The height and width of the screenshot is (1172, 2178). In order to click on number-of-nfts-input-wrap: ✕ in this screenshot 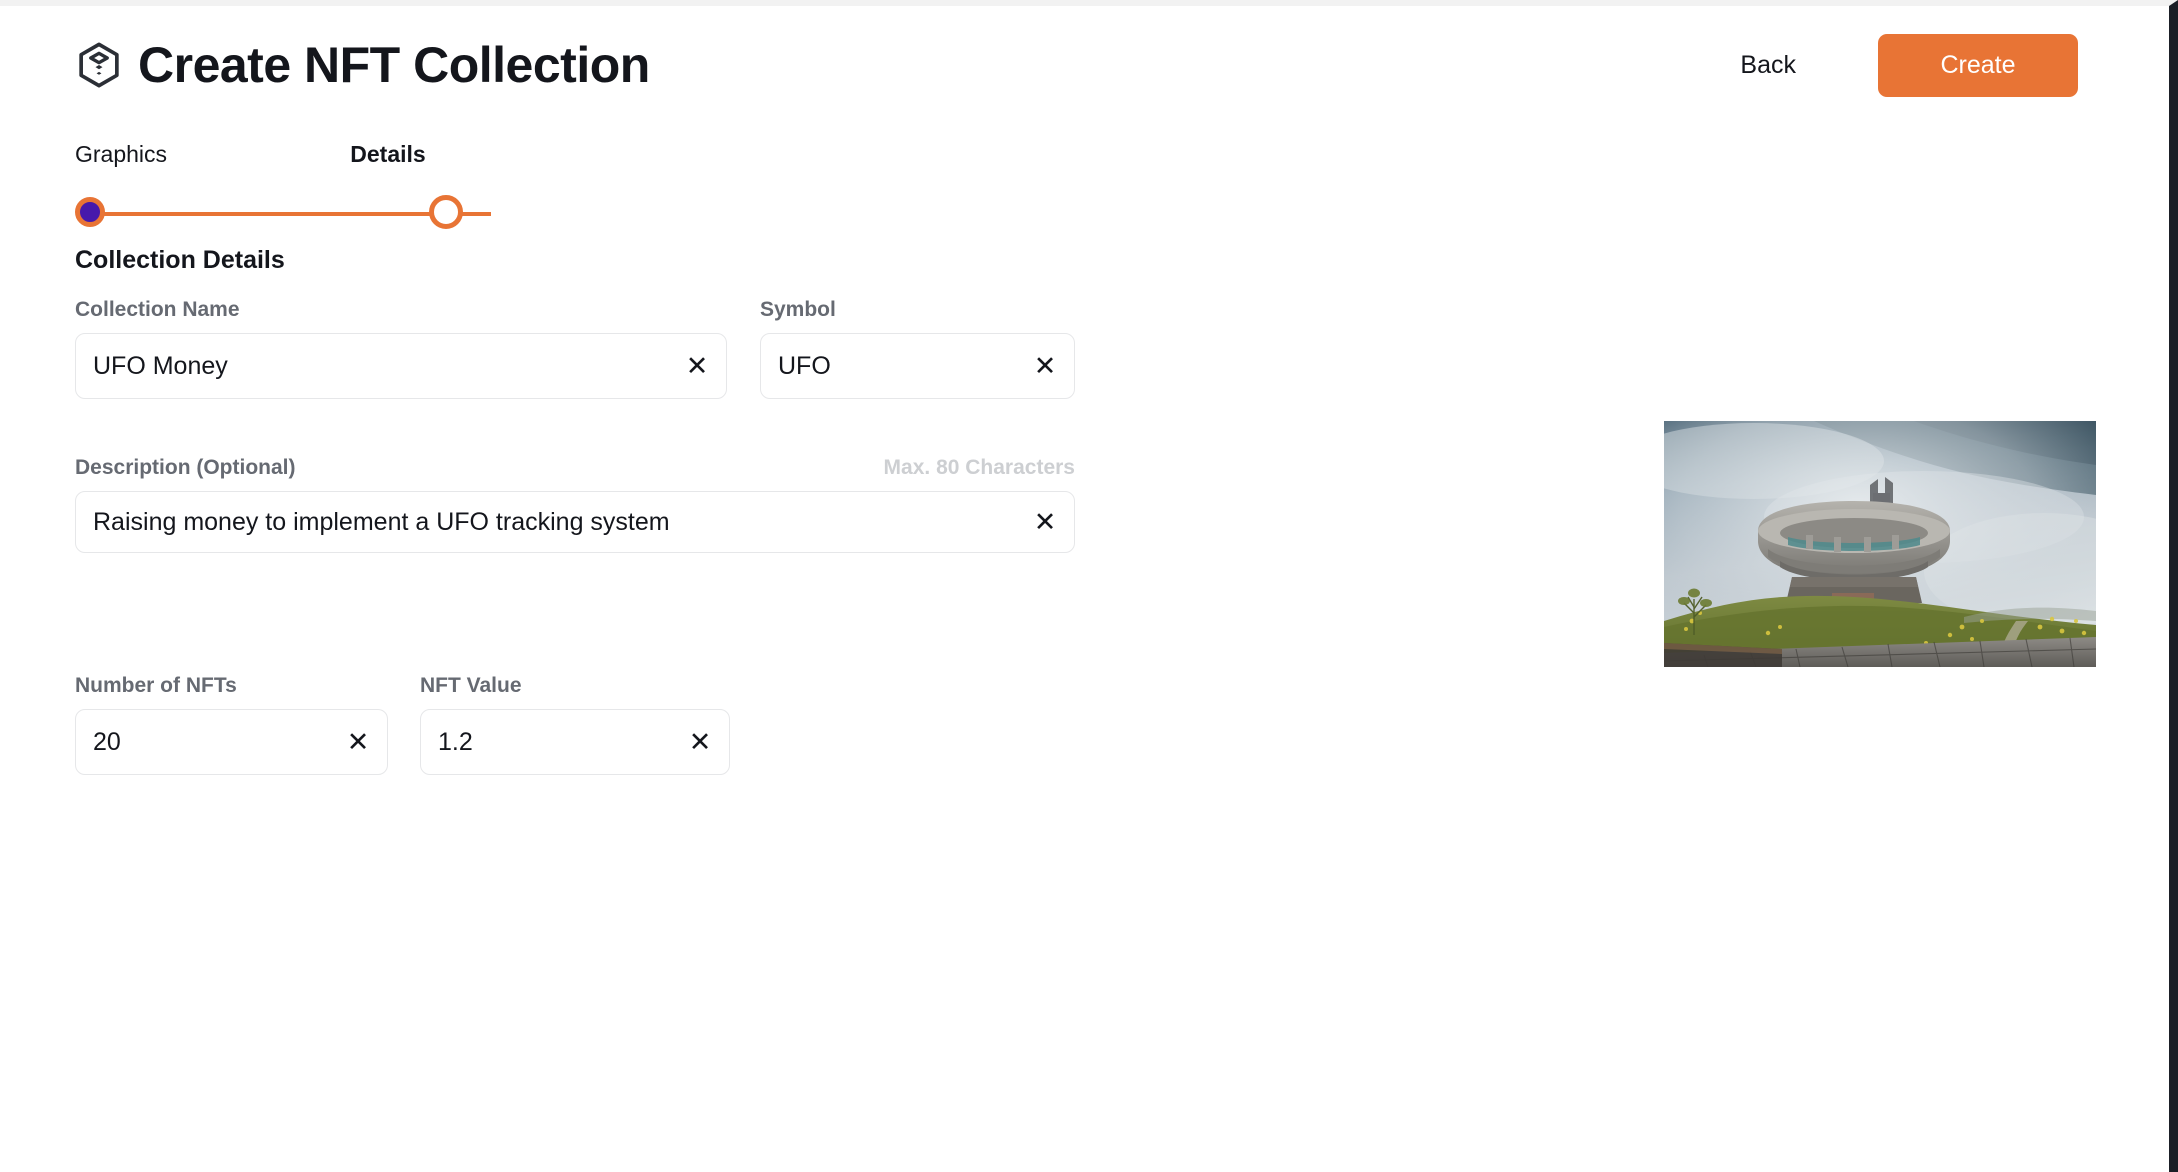, I will do `click(231, 742)`.